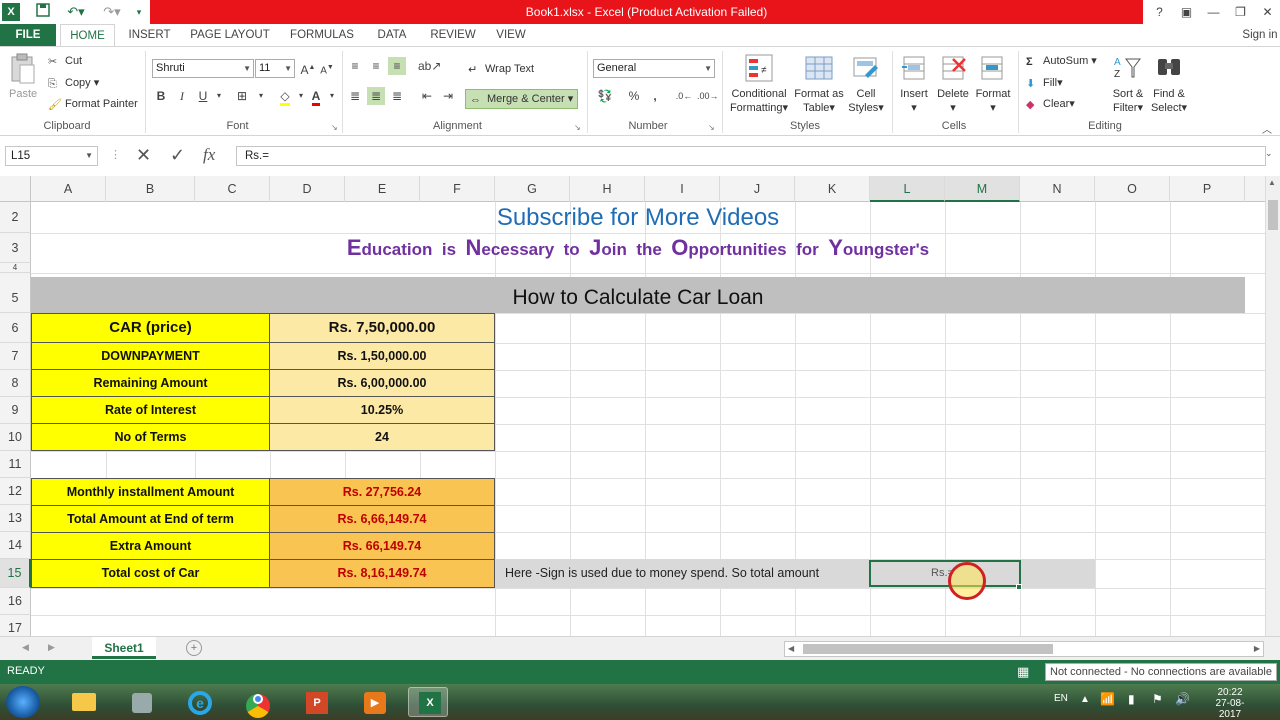 Image resolution: width=1280 pixels, height=720 pixels. I want to click on decrease-indent-icon: ⇤, so click(427, 96).